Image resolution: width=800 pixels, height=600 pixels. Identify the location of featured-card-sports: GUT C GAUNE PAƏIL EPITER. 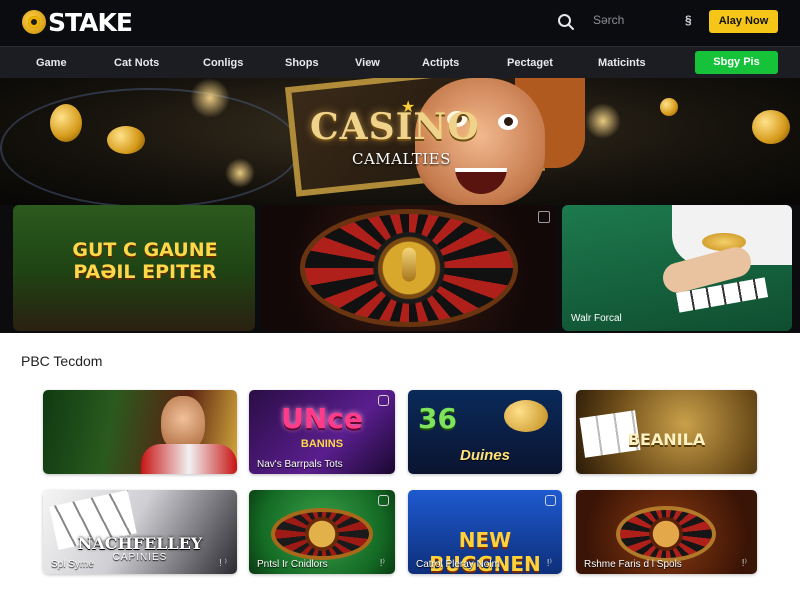
(134, 268).